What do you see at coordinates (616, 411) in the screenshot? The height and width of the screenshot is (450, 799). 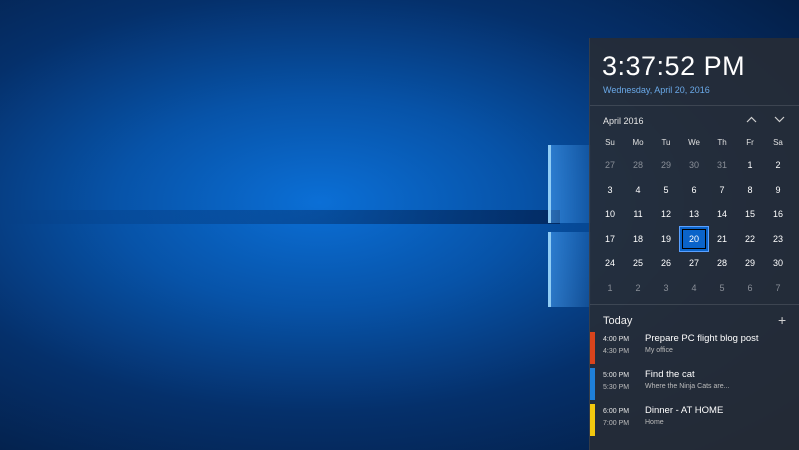 I see `event-start-time: 6:00 PM` at bounding box center [616, 411].